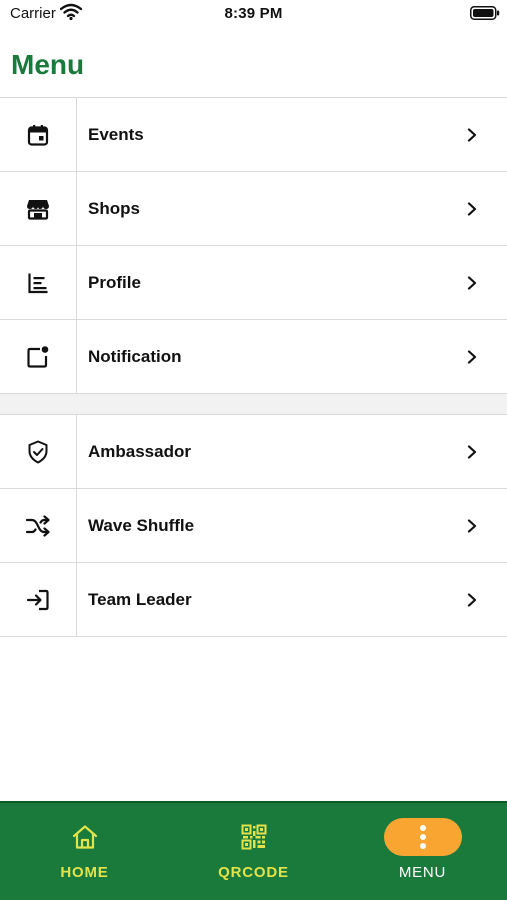  I want to click on menu-item-wave-shuffle: Wave Shuffle, so click(253, 526).